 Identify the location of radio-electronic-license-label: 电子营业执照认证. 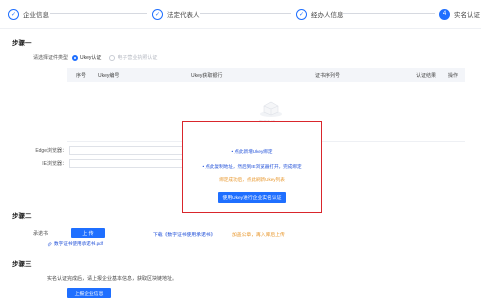
(137, 57).